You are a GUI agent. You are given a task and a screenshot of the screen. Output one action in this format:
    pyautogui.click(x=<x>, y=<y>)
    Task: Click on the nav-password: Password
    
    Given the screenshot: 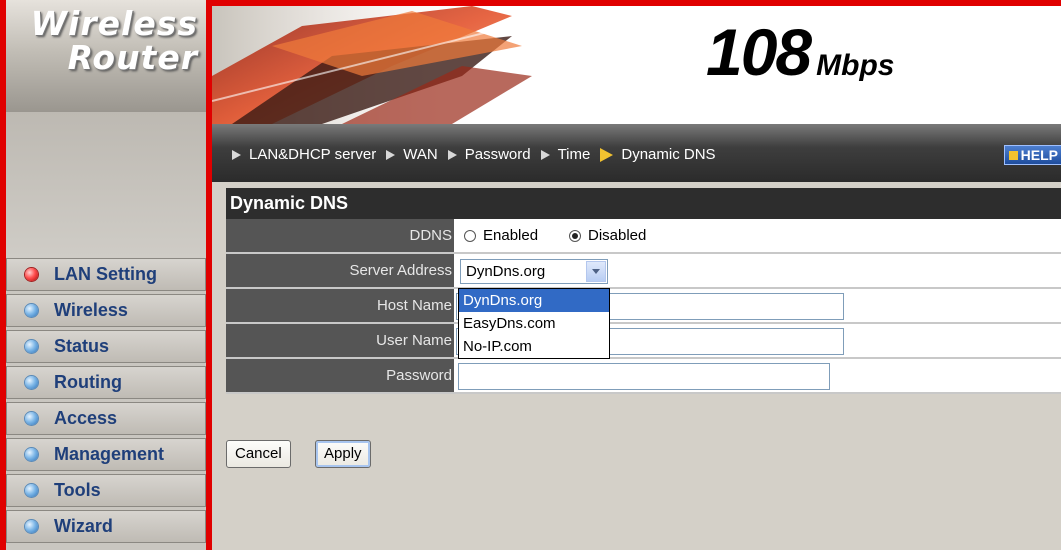 What is the action you would take?
    pyautogui.click(x=489, y=154)
    